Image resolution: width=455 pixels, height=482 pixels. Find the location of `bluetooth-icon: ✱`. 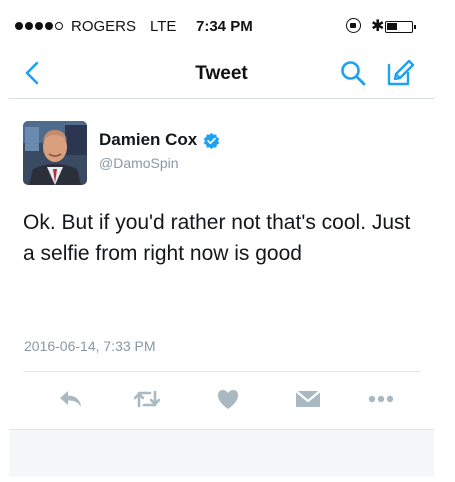

bluetooth-icon: ✱ is located at coordinates (378, 26).